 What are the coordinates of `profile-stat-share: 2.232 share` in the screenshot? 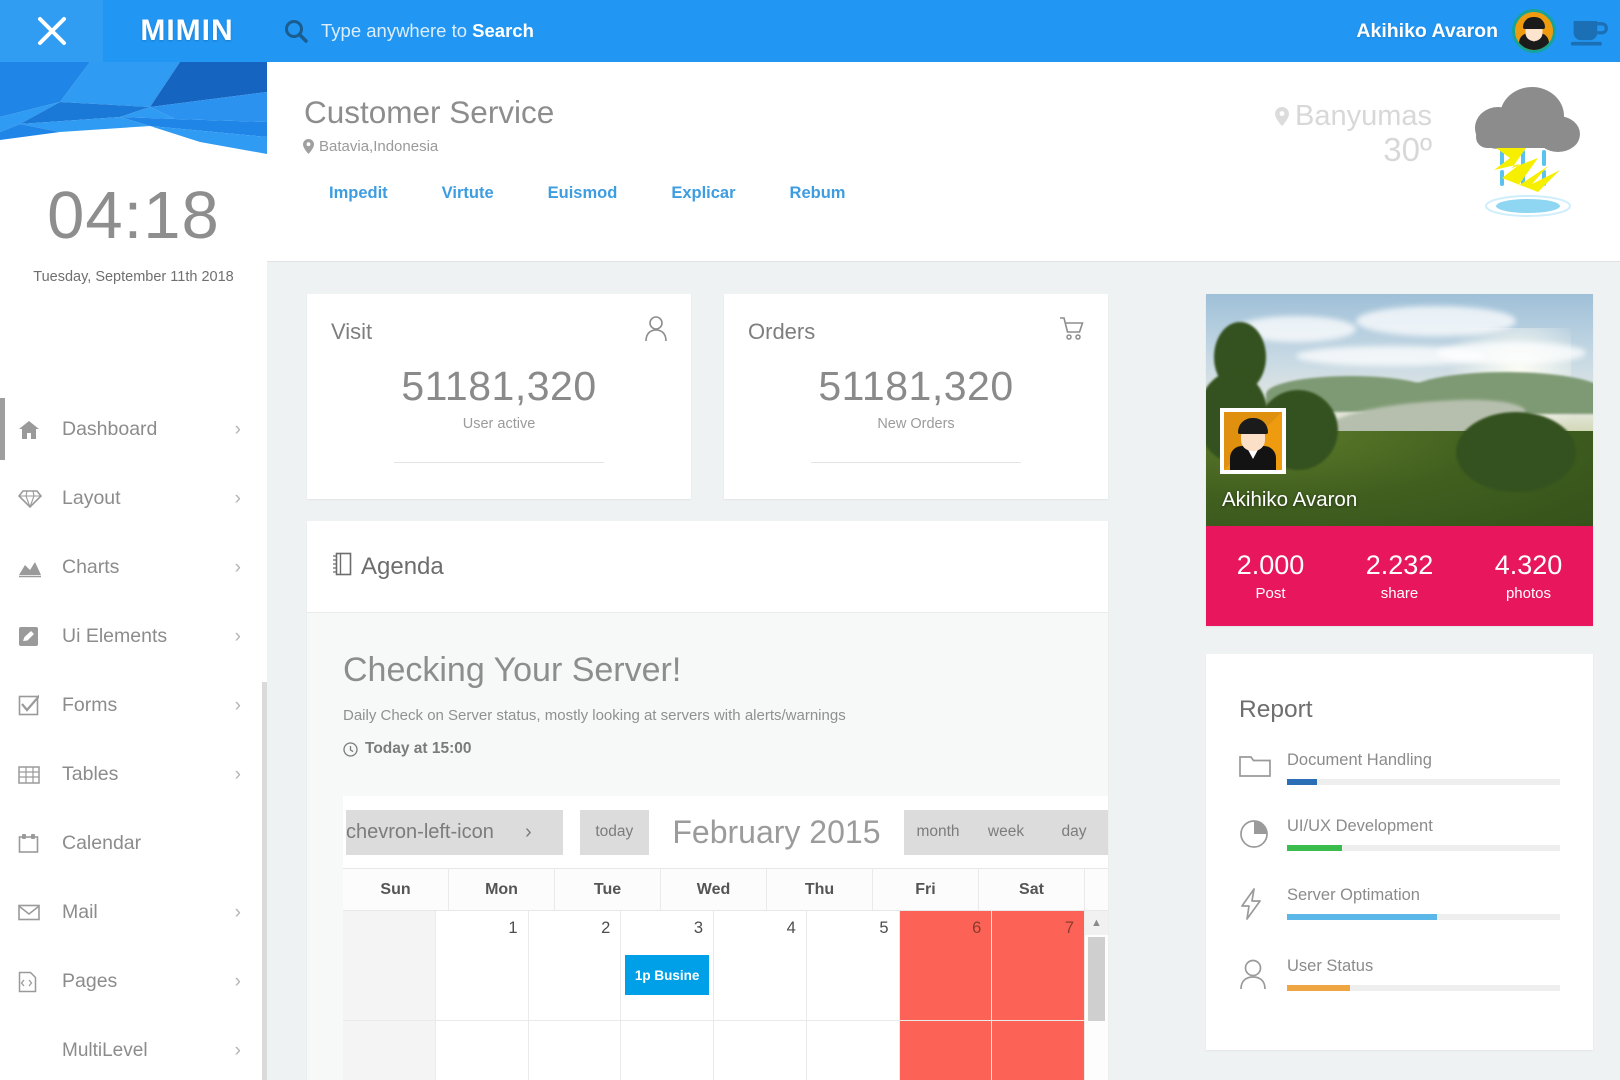 It's located at (1400, 576).